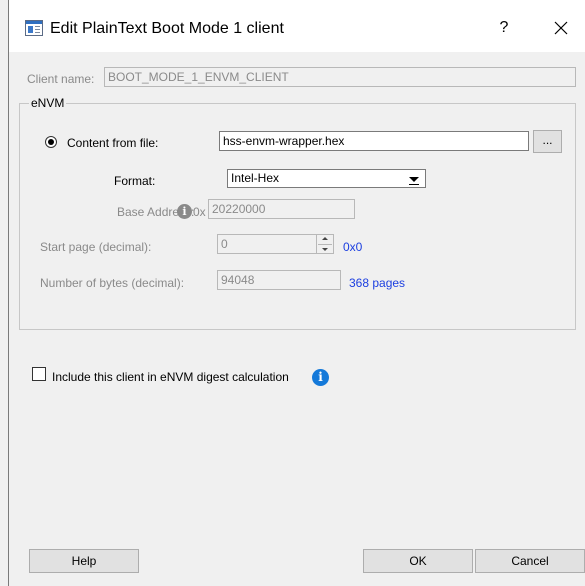  Describe the element at coordinates (326, 178) in the screenshot. I see `format-select: Intel-Hex` at that location.